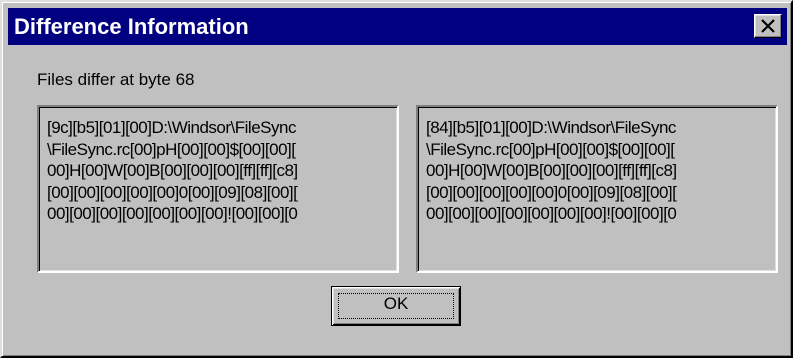  What do you see at coordinates (131, 26) in the screenshot?
I see `dialog-title: Difference Information` at bounding box center [131, 26].